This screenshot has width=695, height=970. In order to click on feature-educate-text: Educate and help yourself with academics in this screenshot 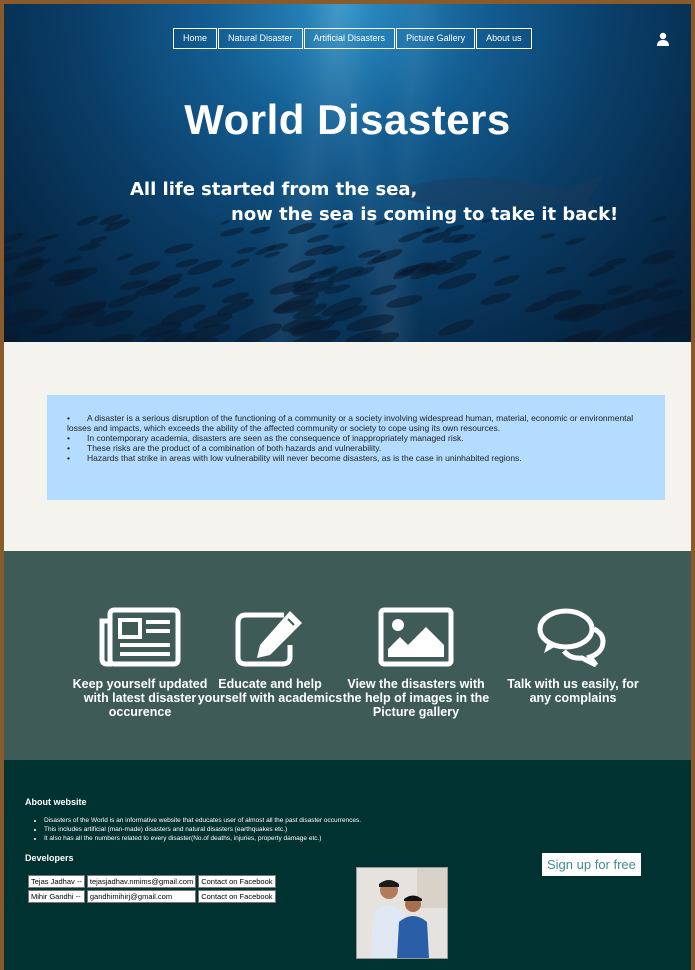, I will do `click(270, 691)`.